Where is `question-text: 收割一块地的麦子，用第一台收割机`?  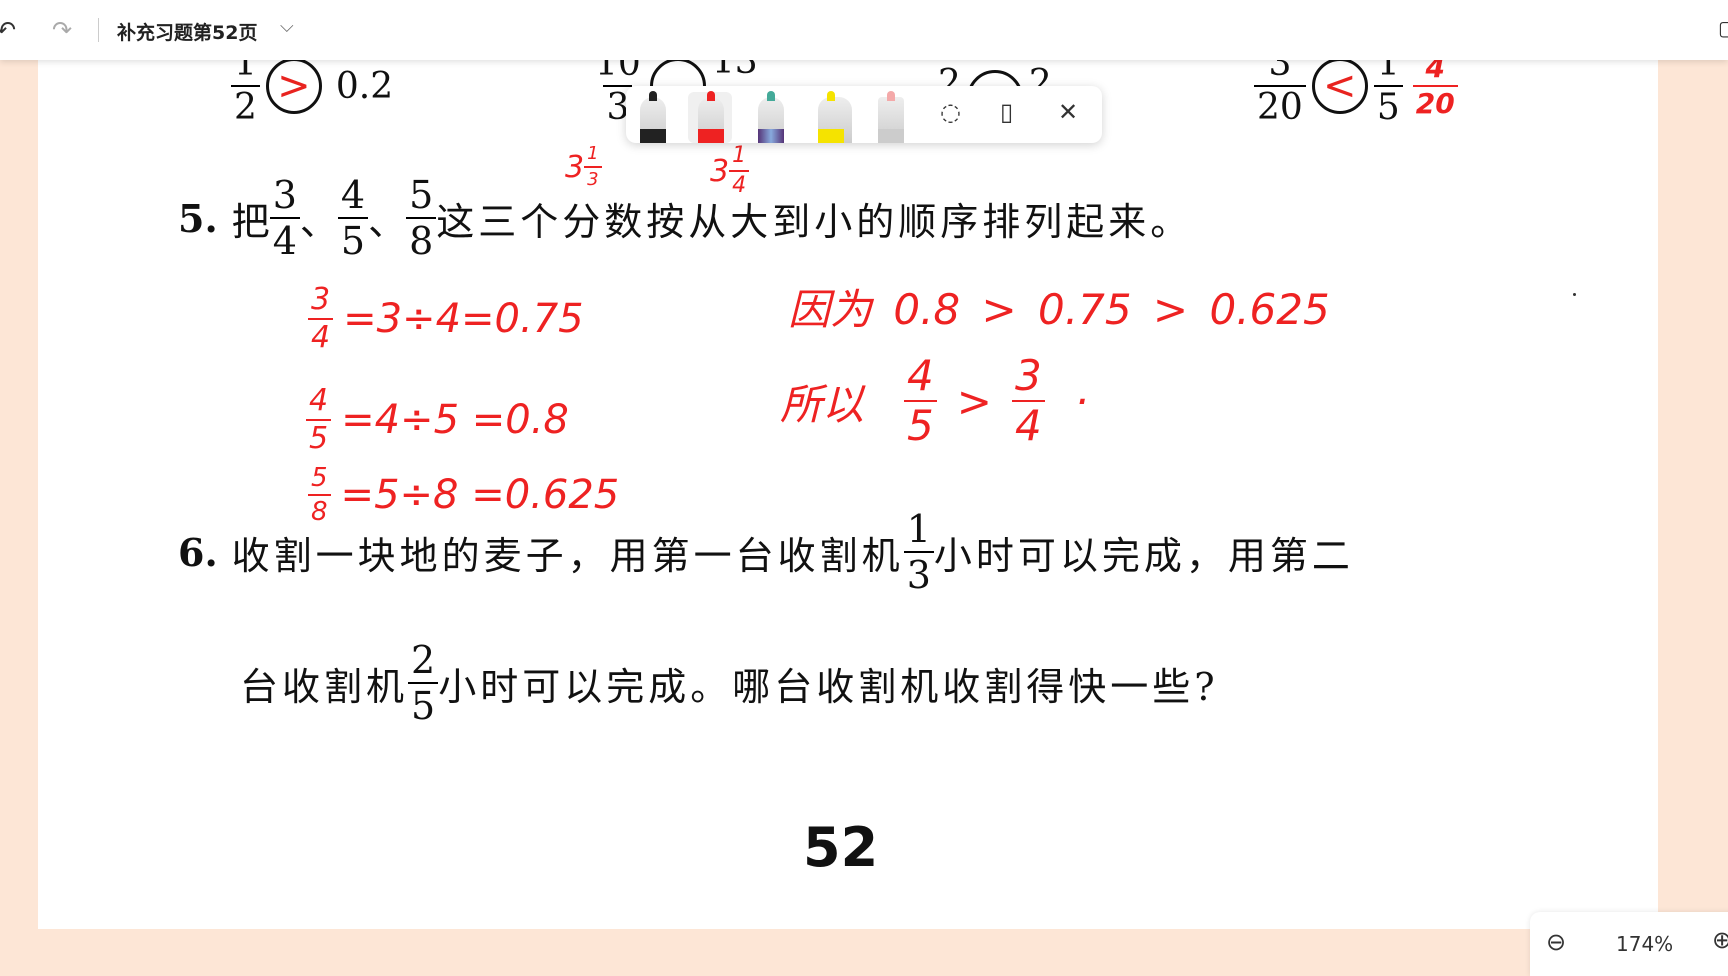
question-text: 收割一块地的麦子，用第一台收割机 is located at coordinates (567, 555).